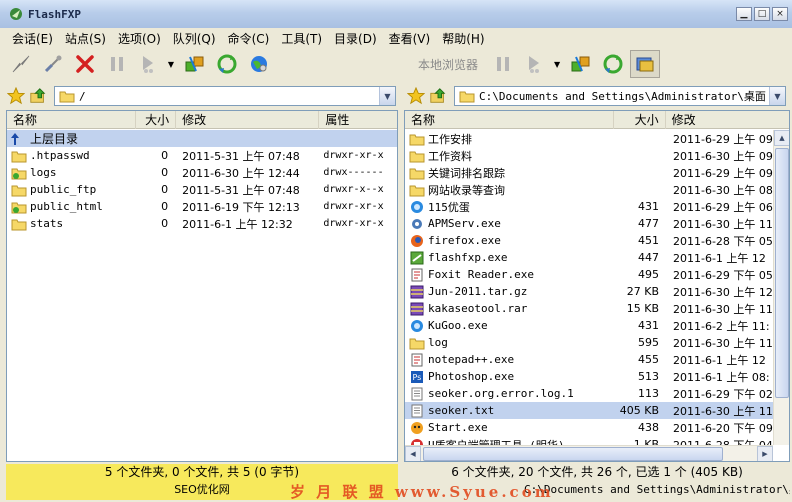  Describe the element at coordinates (557, 64) in the screenshot. I see `local-transfer-dropdown-arrow: ▼` at that location.